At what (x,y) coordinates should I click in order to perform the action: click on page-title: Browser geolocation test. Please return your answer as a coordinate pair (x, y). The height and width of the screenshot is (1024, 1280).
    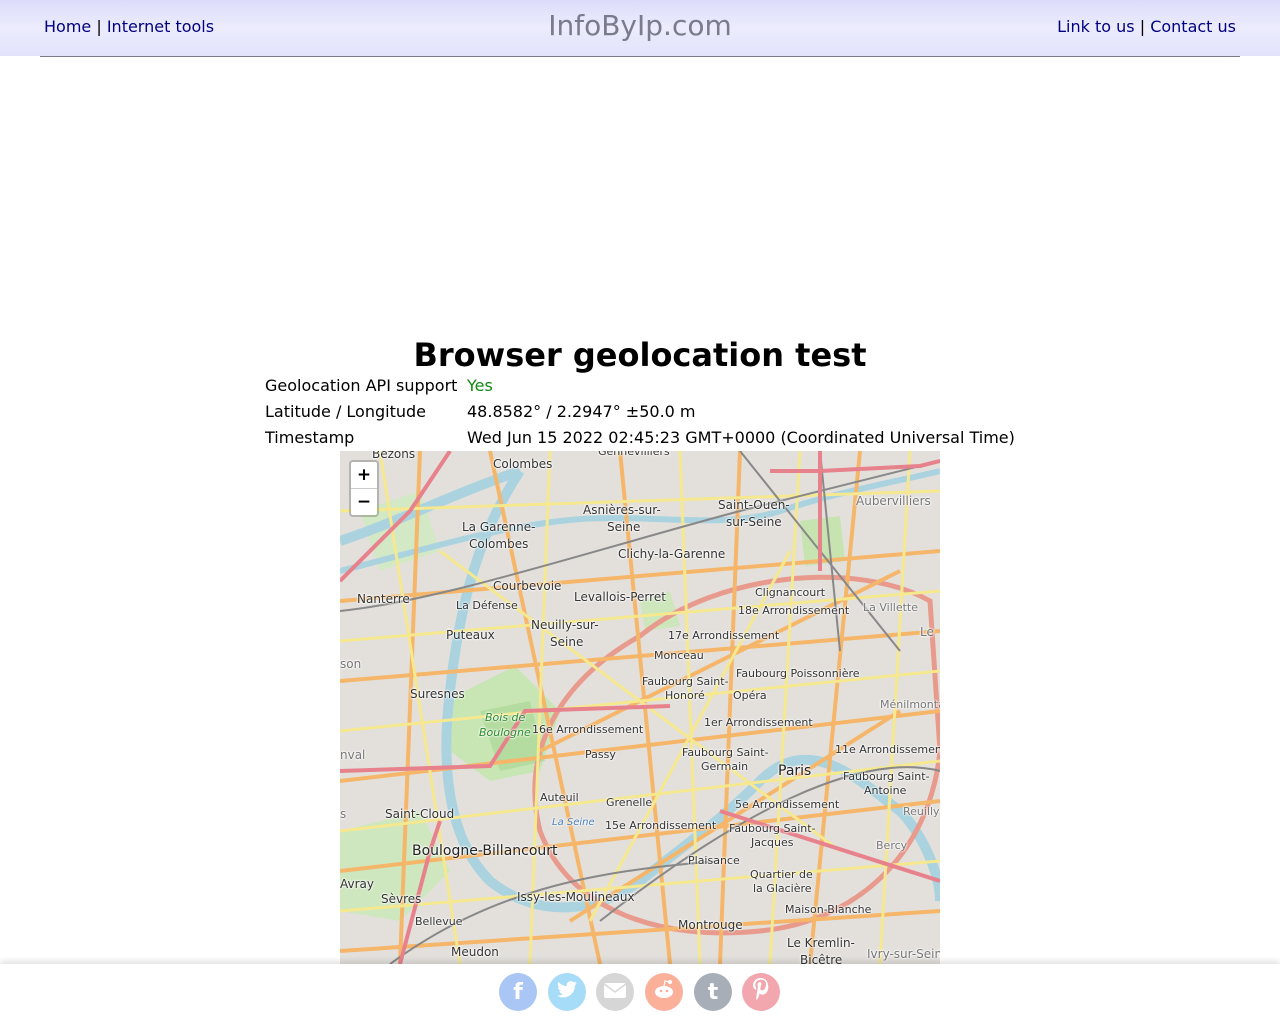
    Looking at the image, I should click on (640, 355).